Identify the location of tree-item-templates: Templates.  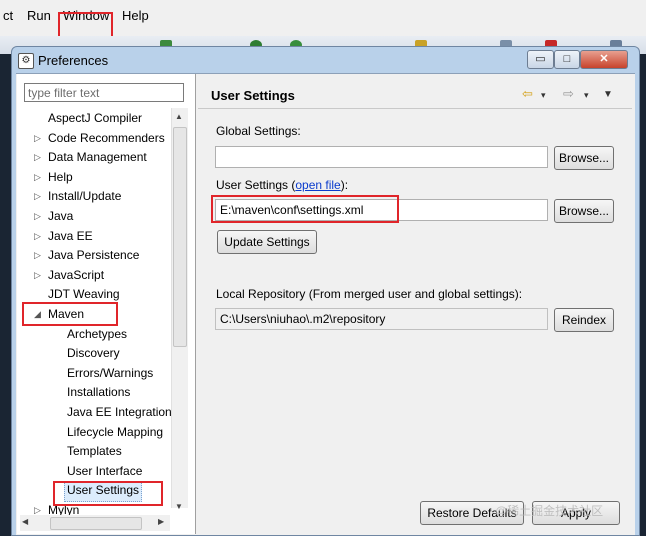
(94, 451).